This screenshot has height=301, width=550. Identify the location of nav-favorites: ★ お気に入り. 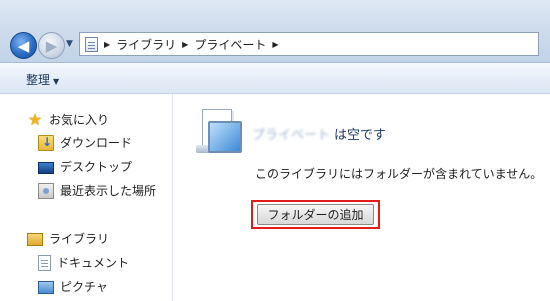
(68, 119).